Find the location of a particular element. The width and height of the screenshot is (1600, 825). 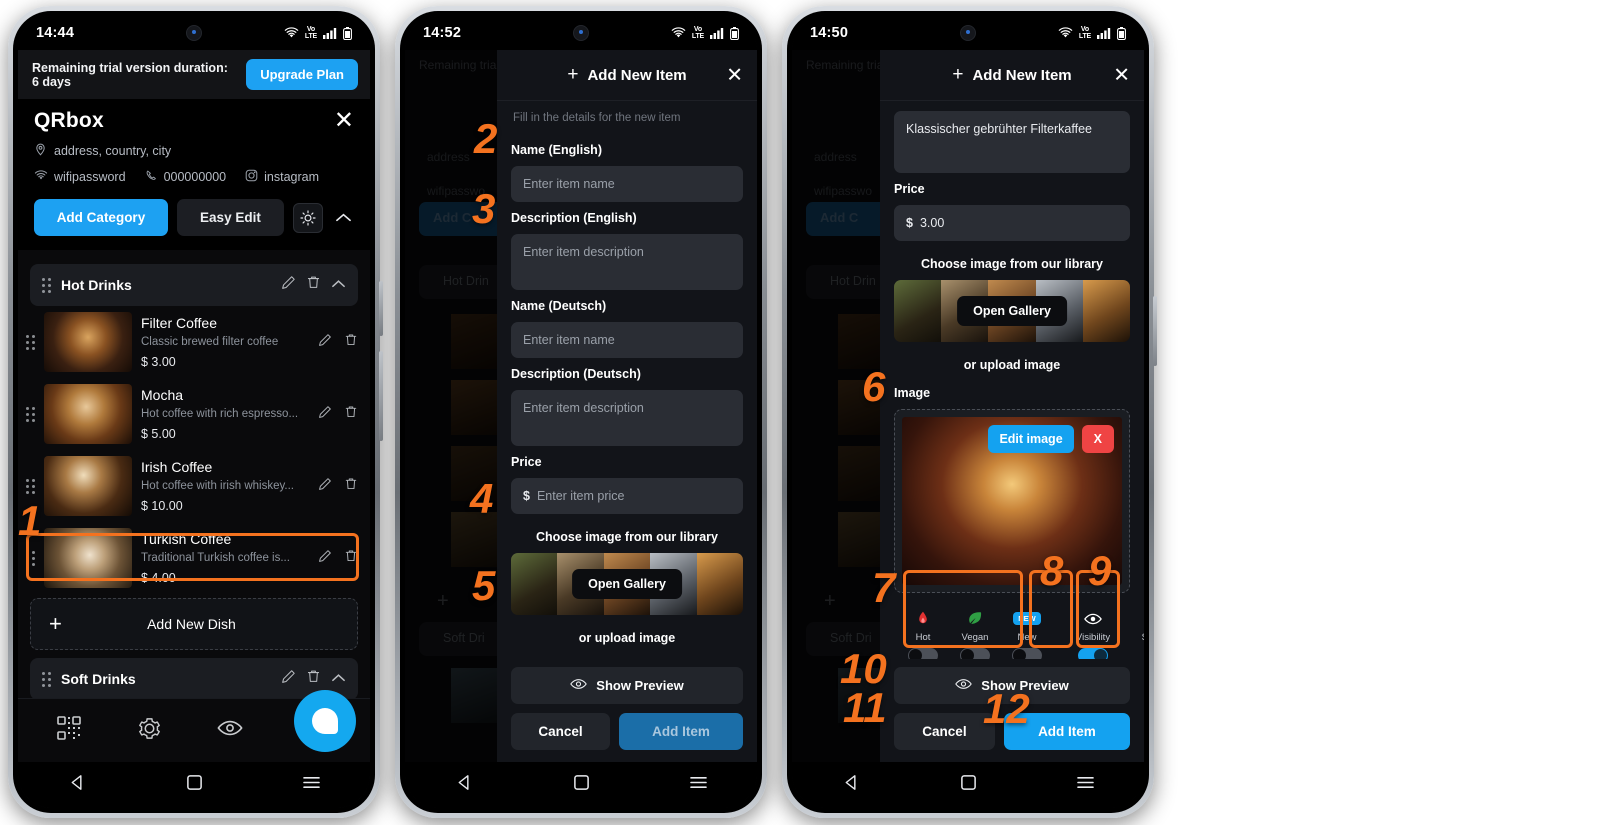

wifi-icon is located at coordinates (41, 177).